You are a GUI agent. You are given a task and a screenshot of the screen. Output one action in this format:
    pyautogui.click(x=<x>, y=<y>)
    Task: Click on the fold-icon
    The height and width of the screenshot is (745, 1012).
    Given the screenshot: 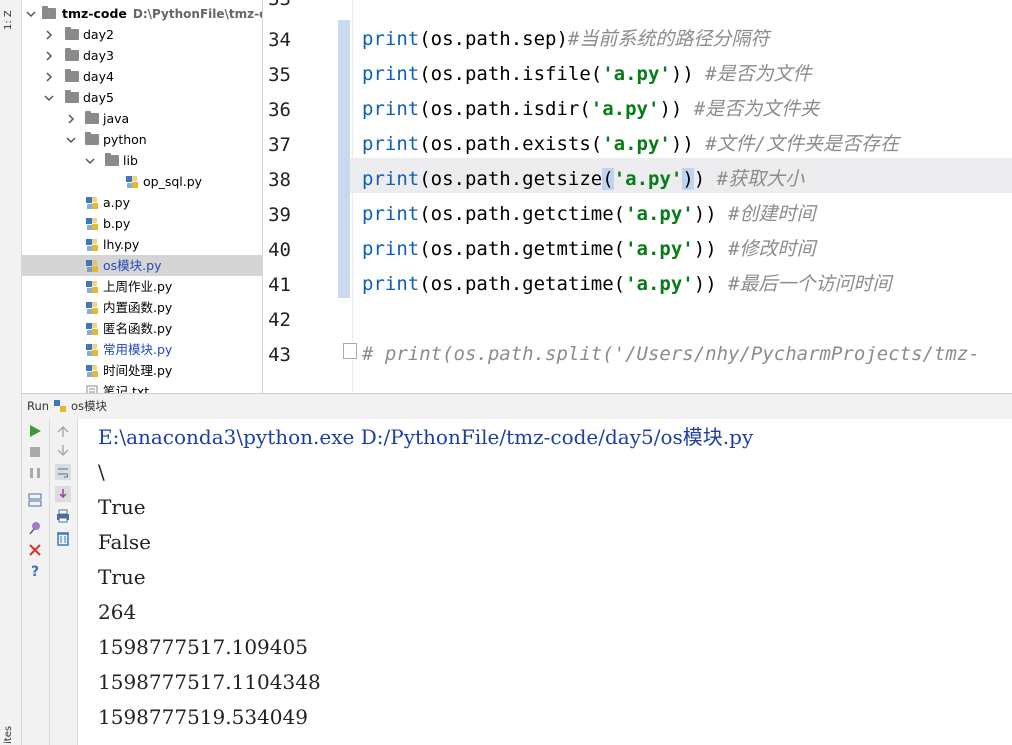 What is the action you would take?
    pyautogui.click(x=350, y=351)
    